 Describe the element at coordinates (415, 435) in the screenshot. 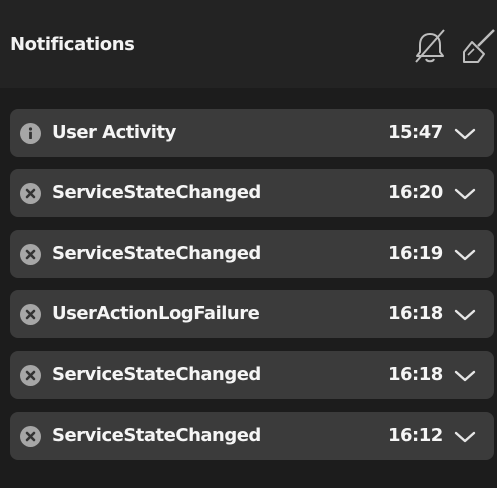

I see `notification-time: 16:12` at that location.